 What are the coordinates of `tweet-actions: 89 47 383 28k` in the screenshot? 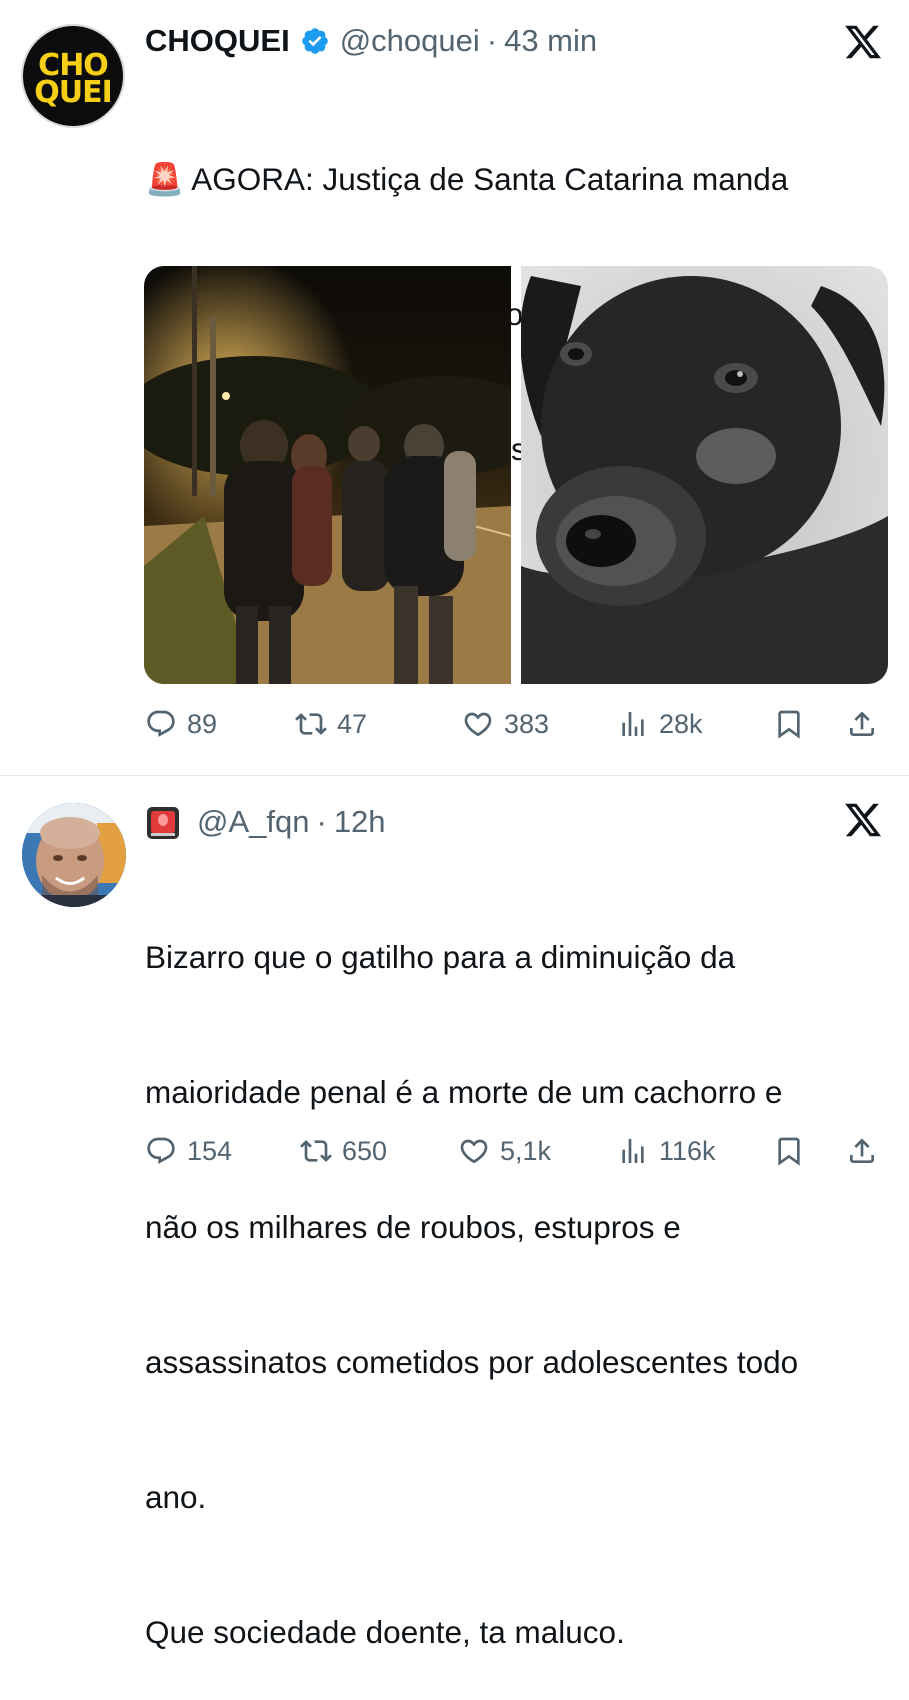 It's located at (515, 724).